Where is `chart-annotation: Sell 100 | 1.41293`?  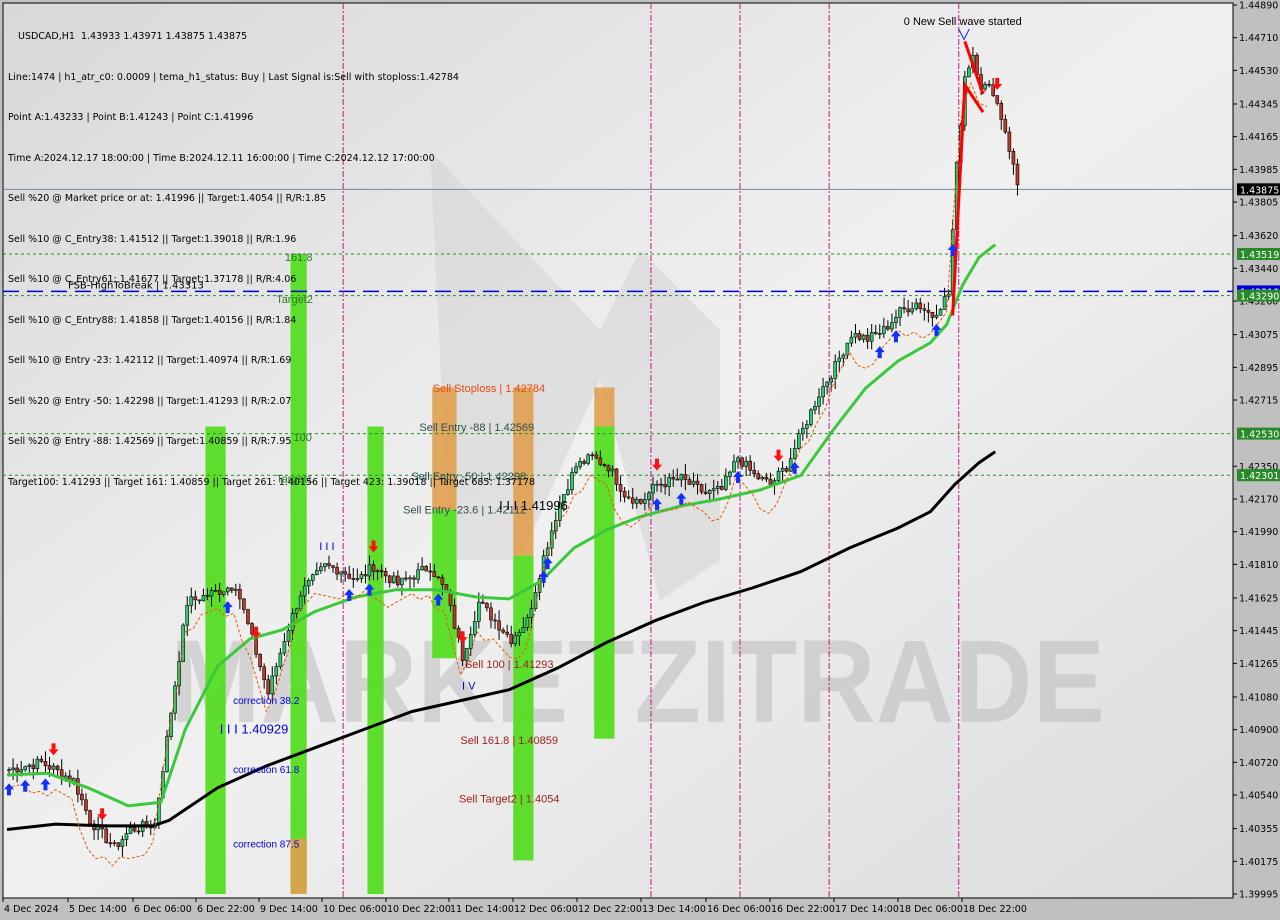 chart-annotation: Sell 100 | 1.41293 is located at coordinates (509, 665).